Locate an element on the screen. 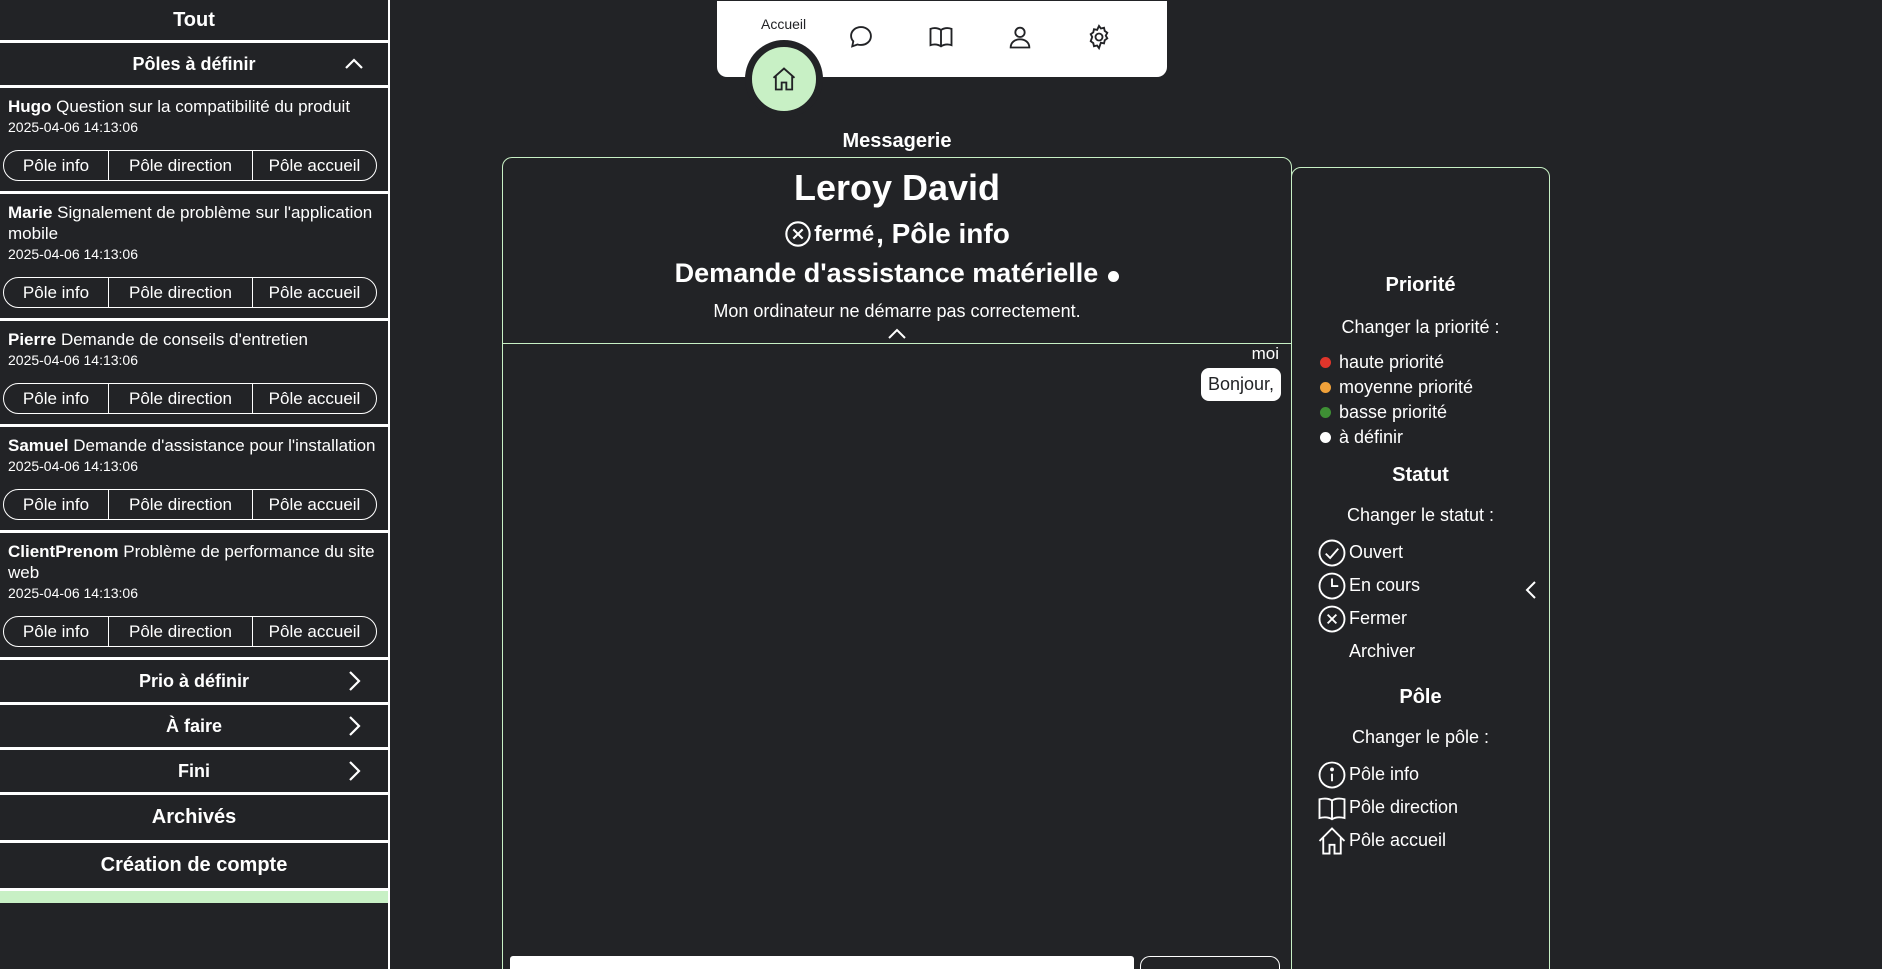 This screenshot has height=969, width=1882. settings-icon is located at coordinates (1099, 37).